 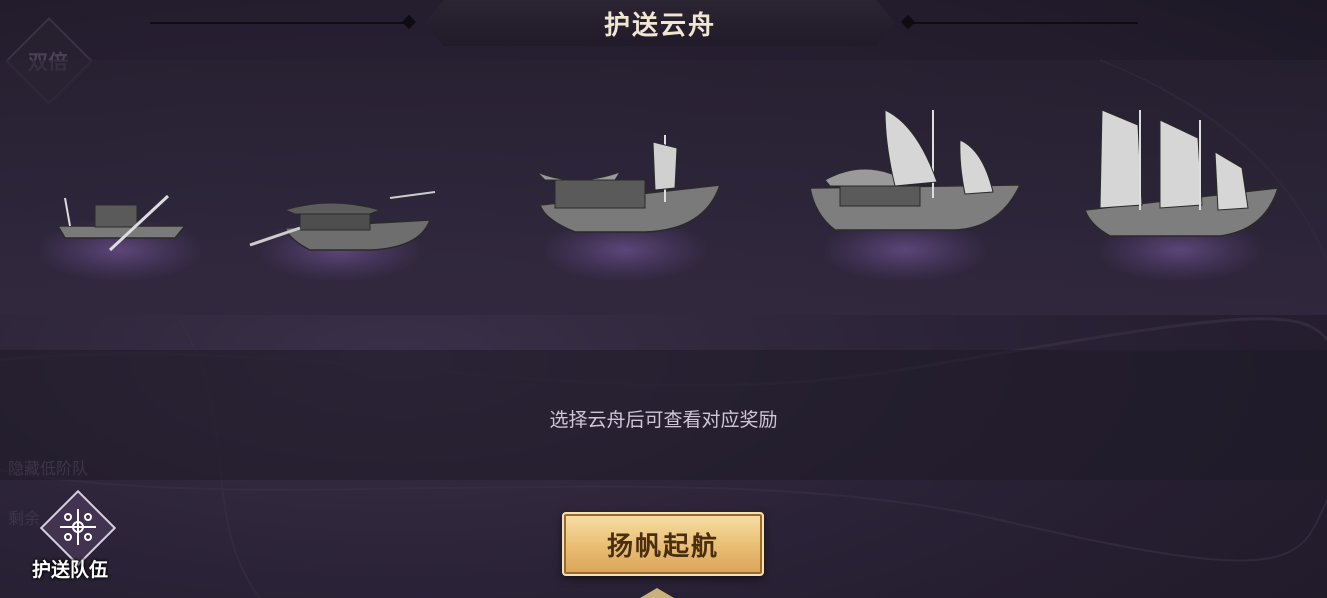 I want to click on bottom-ornament-icon, so click(x=657, y=593).